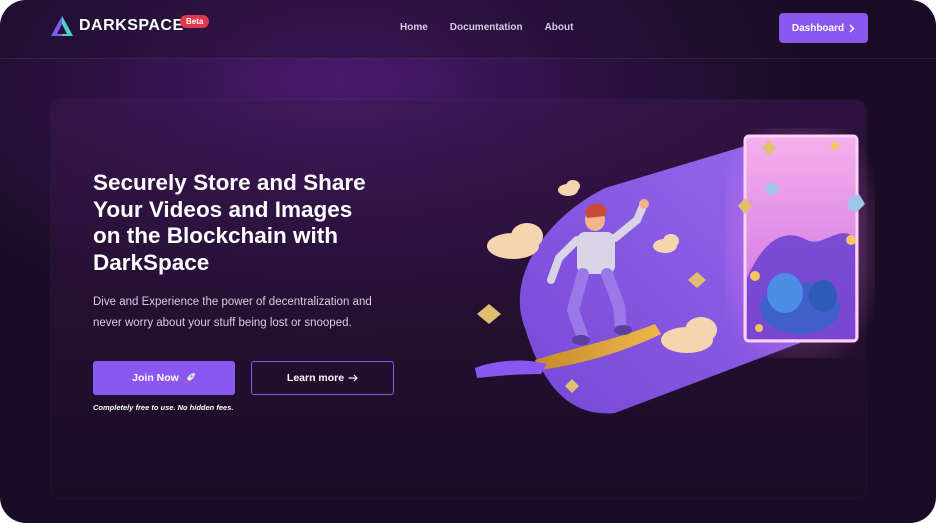 Image resolution: width=936 pixels, height=523 pixels. I want to click on headline-line: on the Blockchain with, so click(216, 235).